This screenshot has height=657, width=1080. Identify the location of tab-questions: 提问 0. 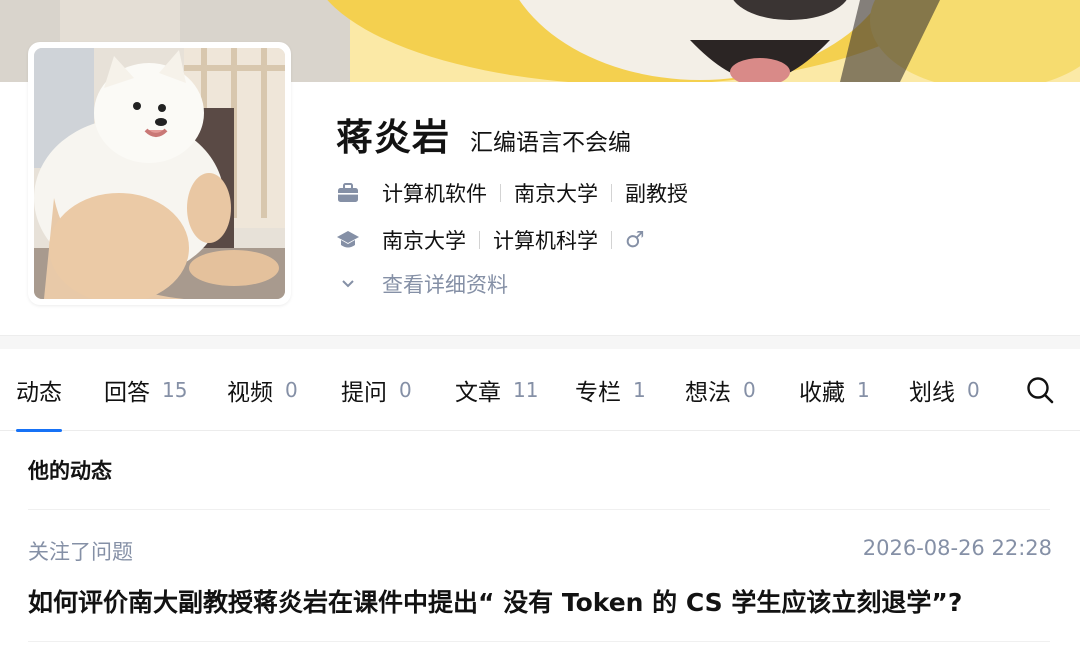
(376, 390).